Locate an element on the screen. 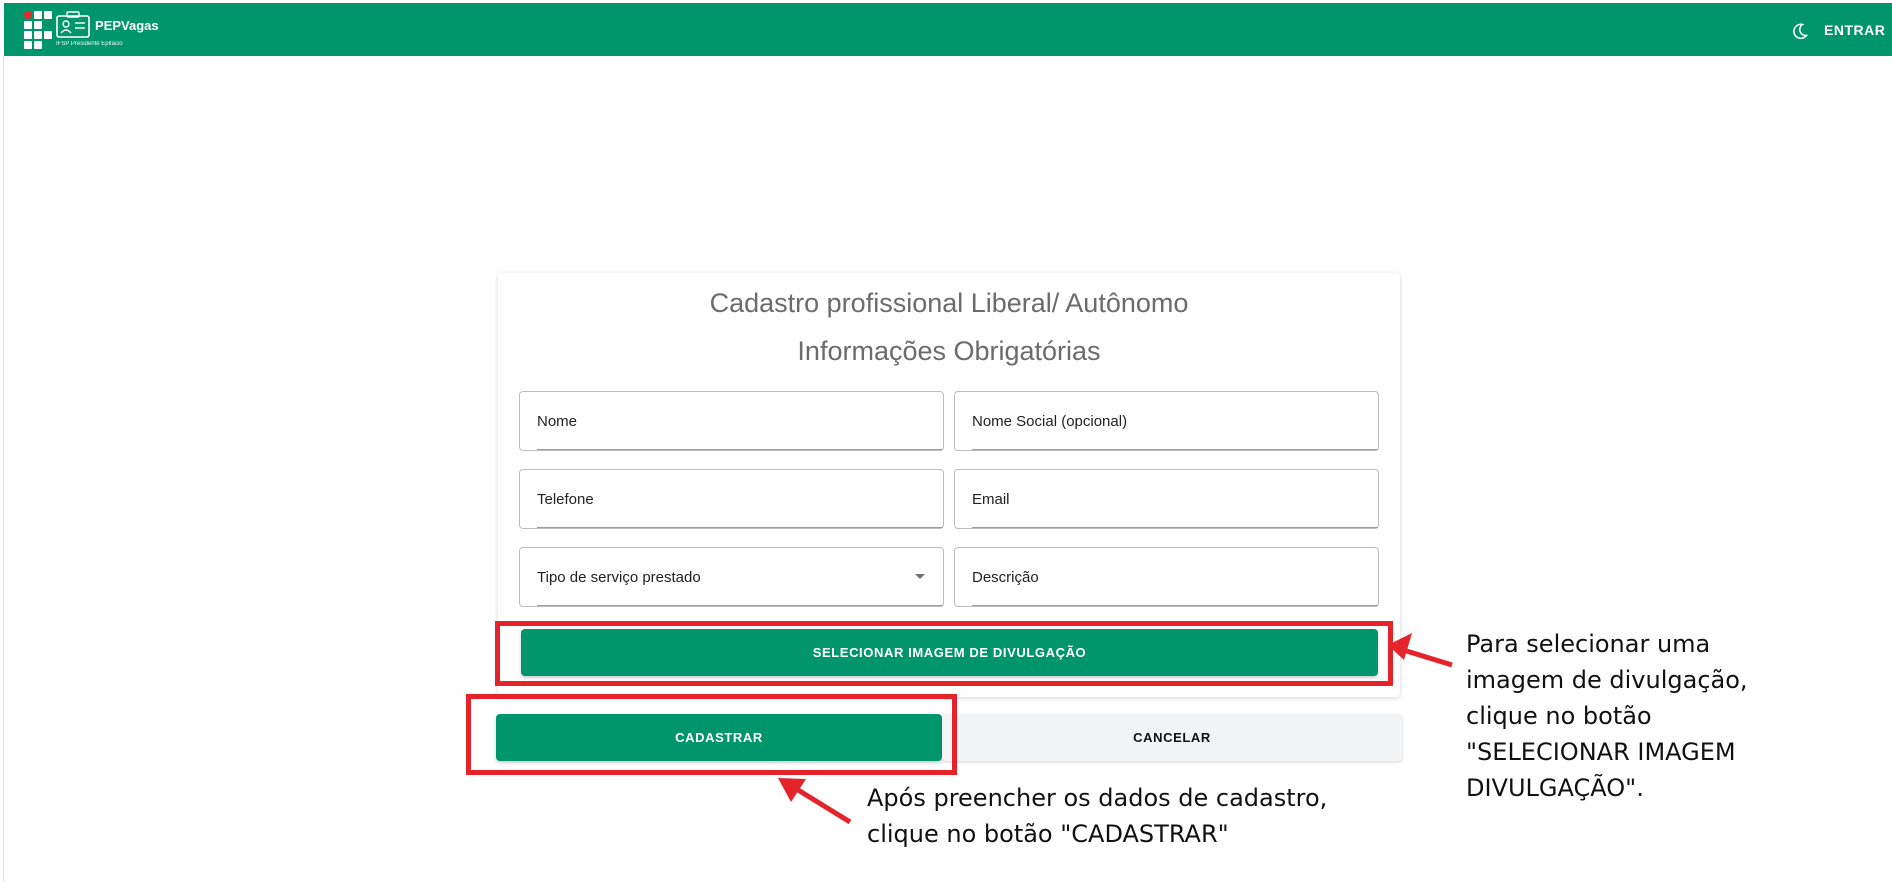 The width and height of the screenshot is (1892, 882). form-title: Cadastro profissional Liberal/ Autônomo is located at coordinates (949, 303).